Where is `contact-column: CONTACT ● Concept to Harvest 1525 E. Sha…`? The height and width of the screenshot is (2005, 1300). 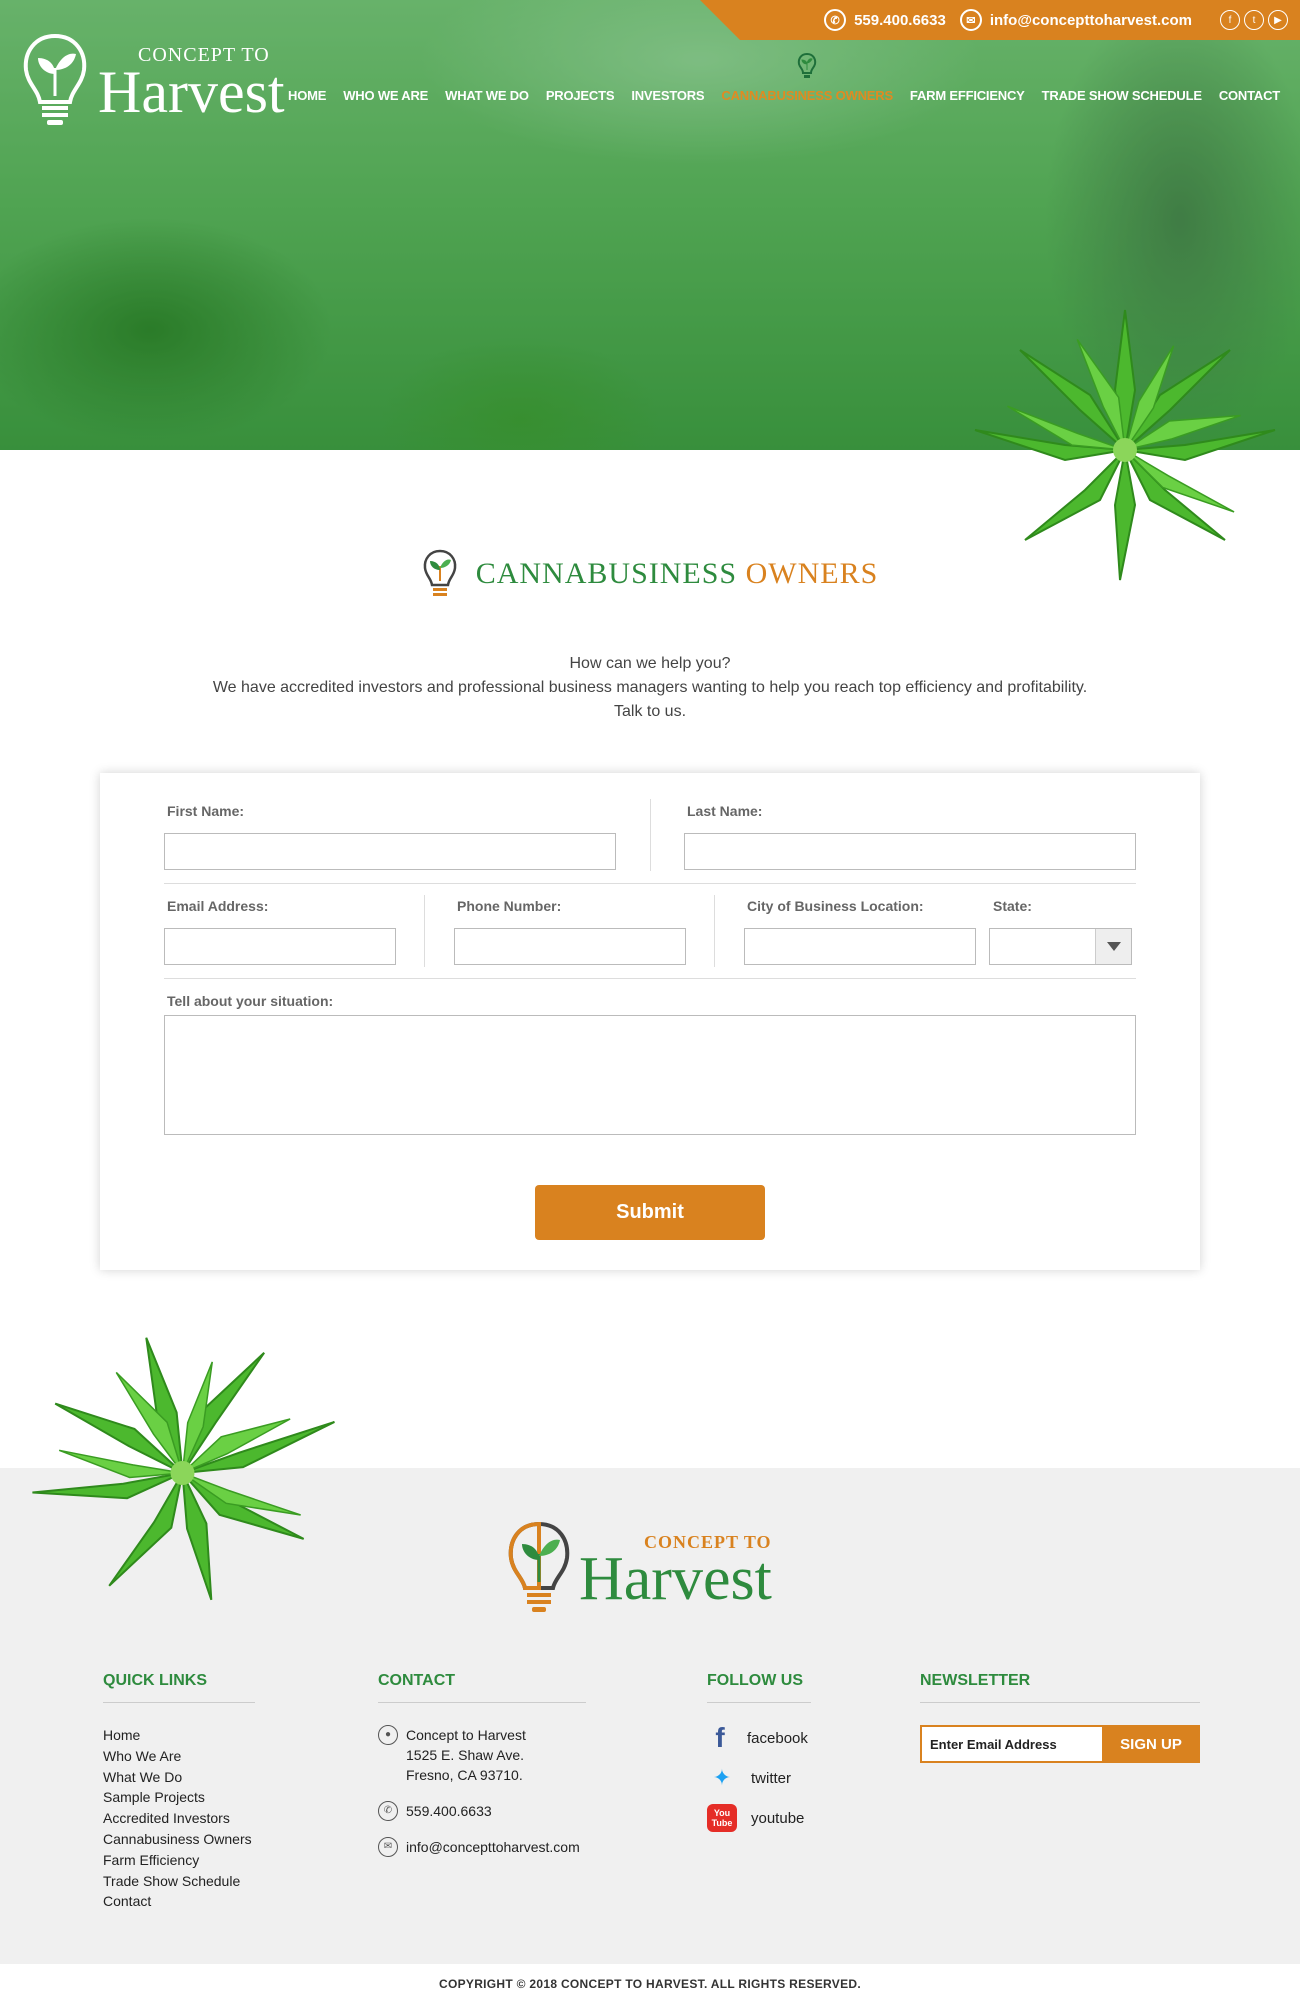
contact-column: CONTACT ● Concept to Harvest 1525 E. Sha… is located at coordinates (482, 1772).